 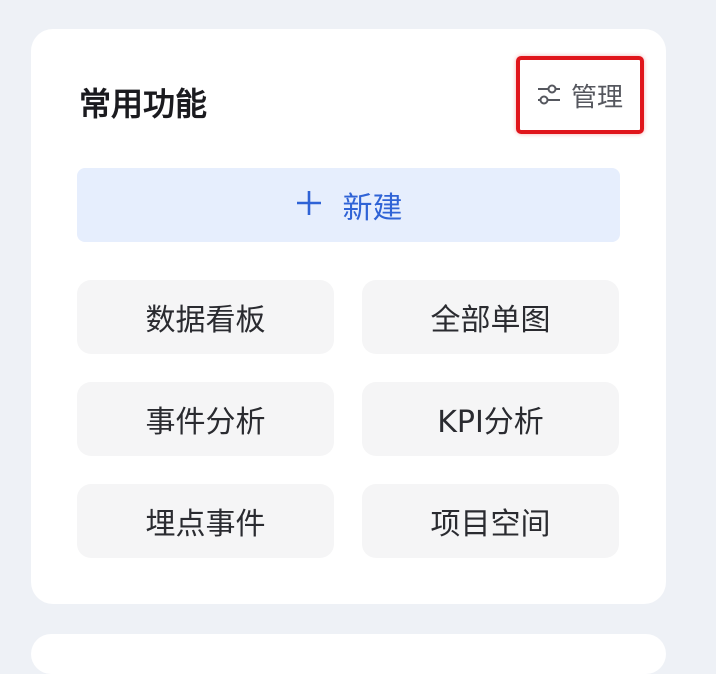 I want to click on kpi-analysis-button: KPI分析, so click(x=490, y=419).